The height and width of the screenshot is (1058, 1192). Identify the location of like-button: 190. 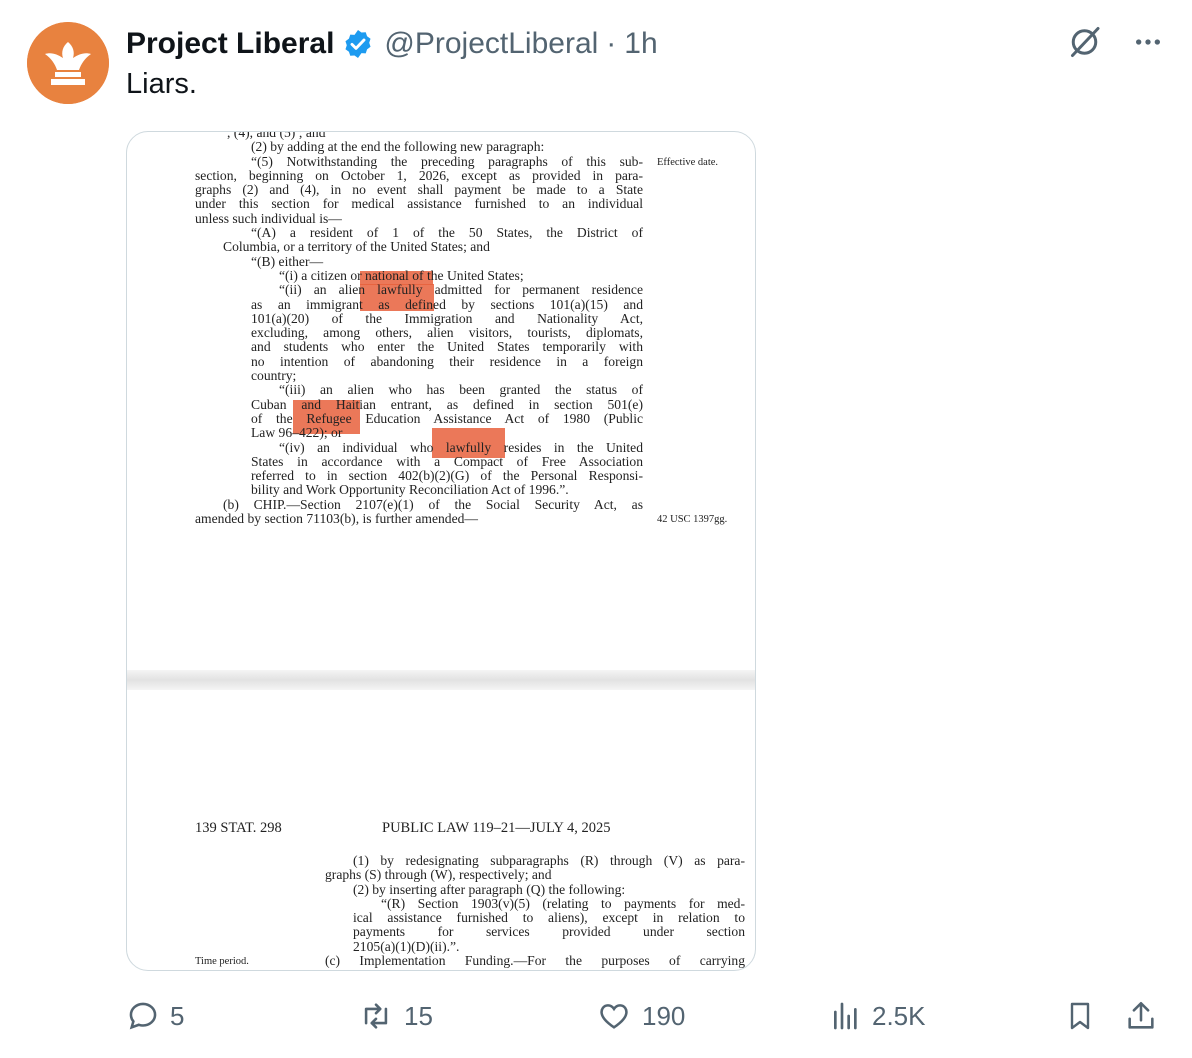
(640, 1016).